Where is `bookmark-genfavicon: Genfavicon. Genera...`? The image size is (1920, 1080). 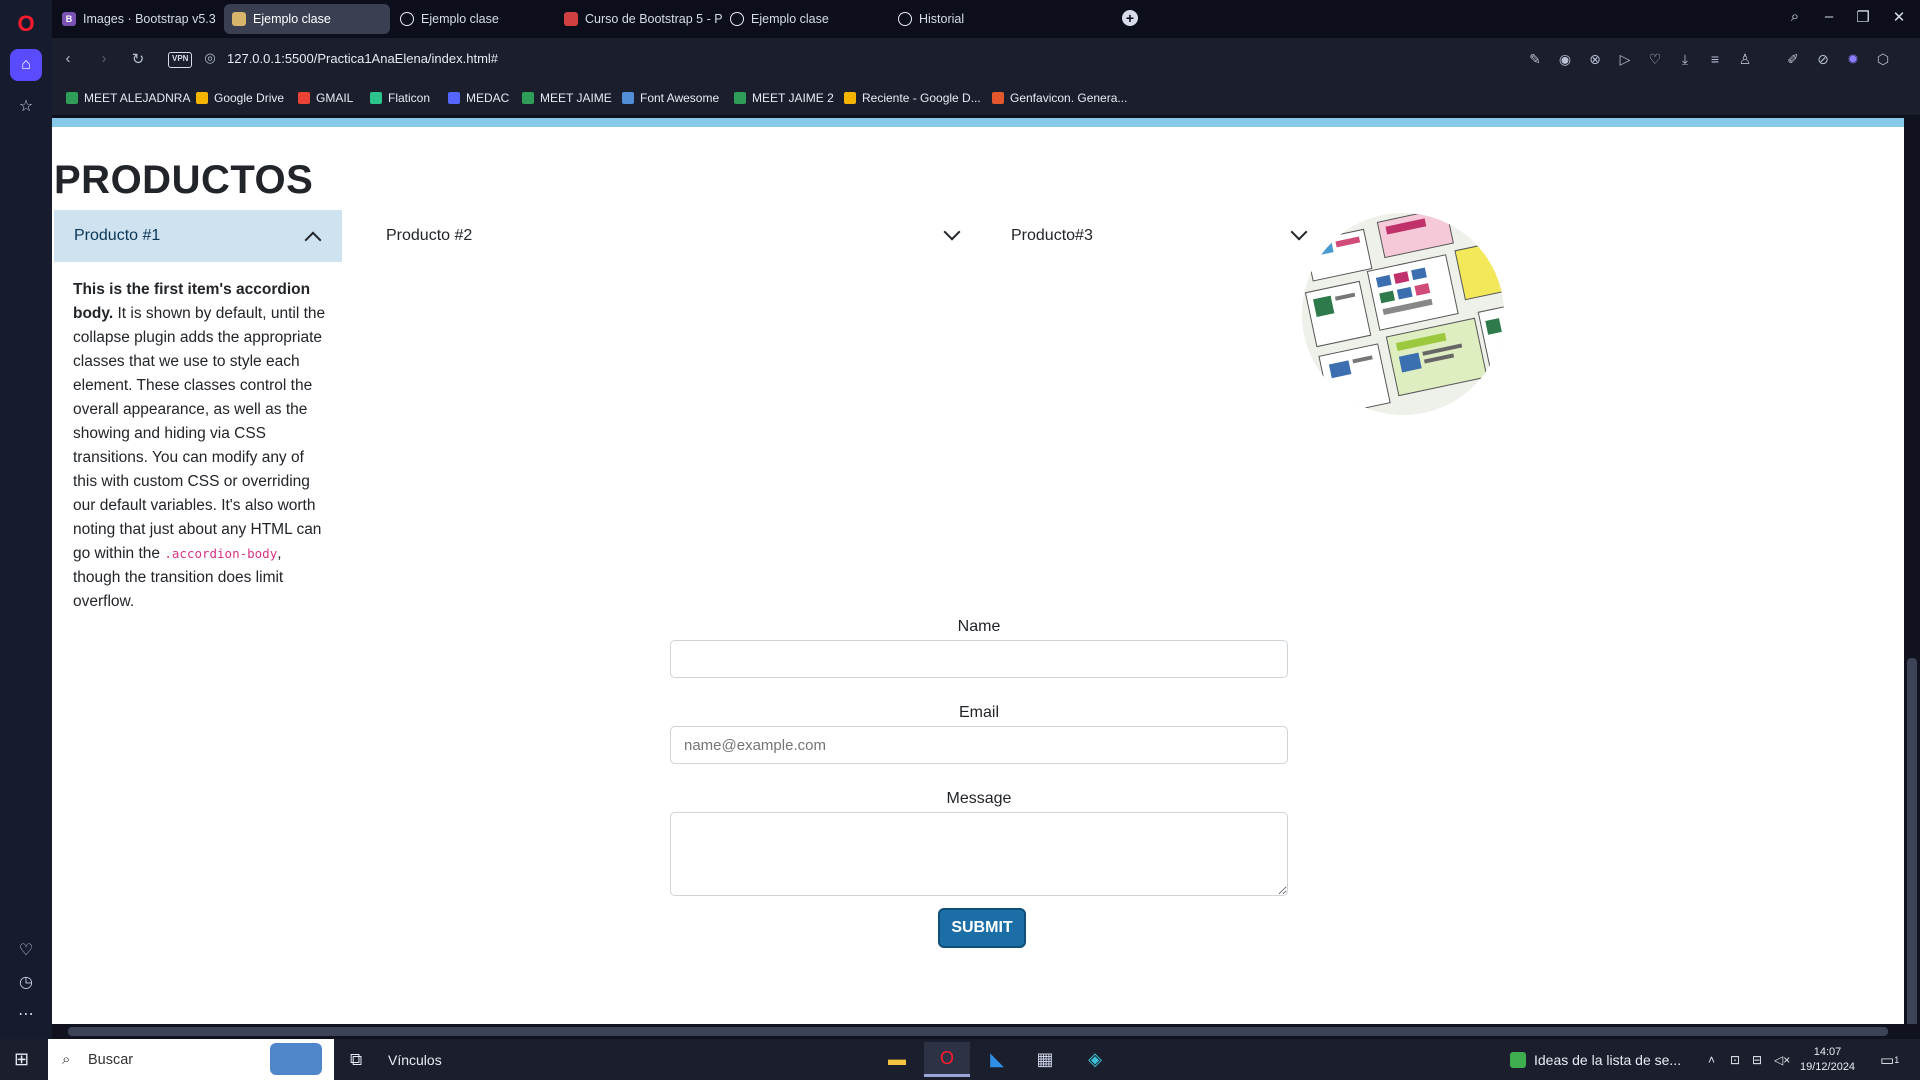
bookmark-genfavicon: Genfavicon. Genera... is located at coordinates (1059, 98).